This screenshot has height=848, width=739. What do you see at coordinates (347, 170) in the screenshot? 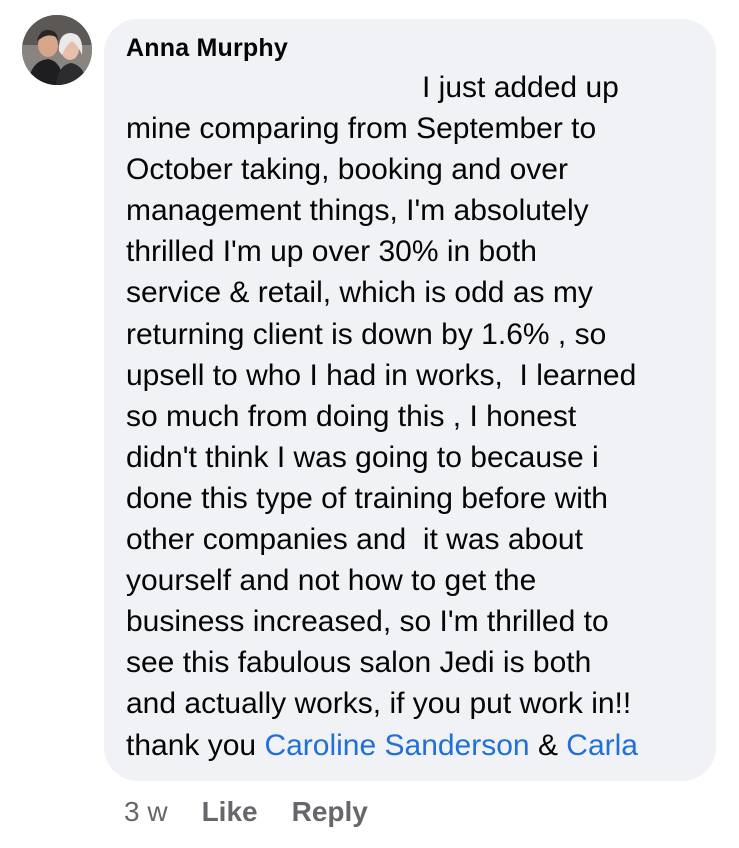
I see `comment-line: October taking, booking and over` at bounding box center [347, 170].